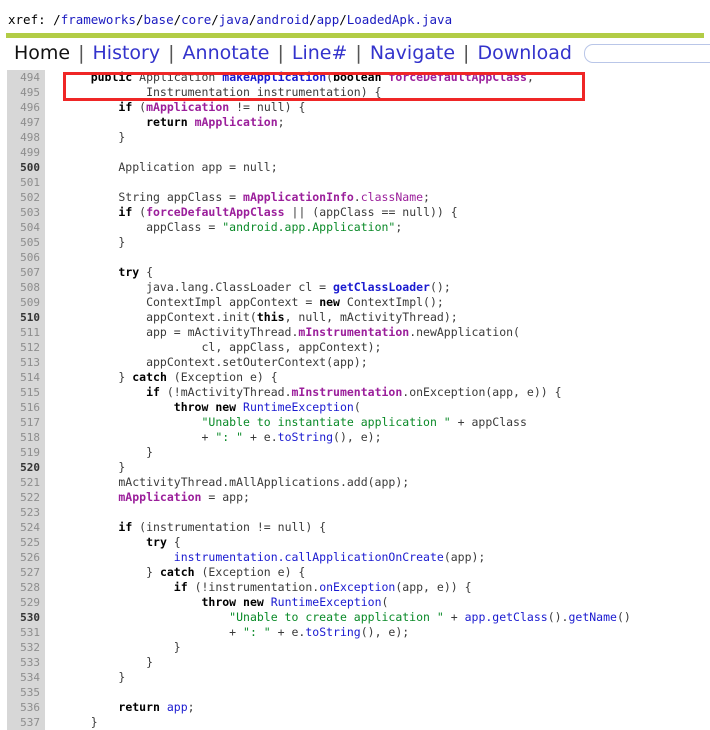 This screenshot has width=710, height=730. Describe the element at coordinates (26, 527) in the screenshot. I see `line-number: 524` at that location.